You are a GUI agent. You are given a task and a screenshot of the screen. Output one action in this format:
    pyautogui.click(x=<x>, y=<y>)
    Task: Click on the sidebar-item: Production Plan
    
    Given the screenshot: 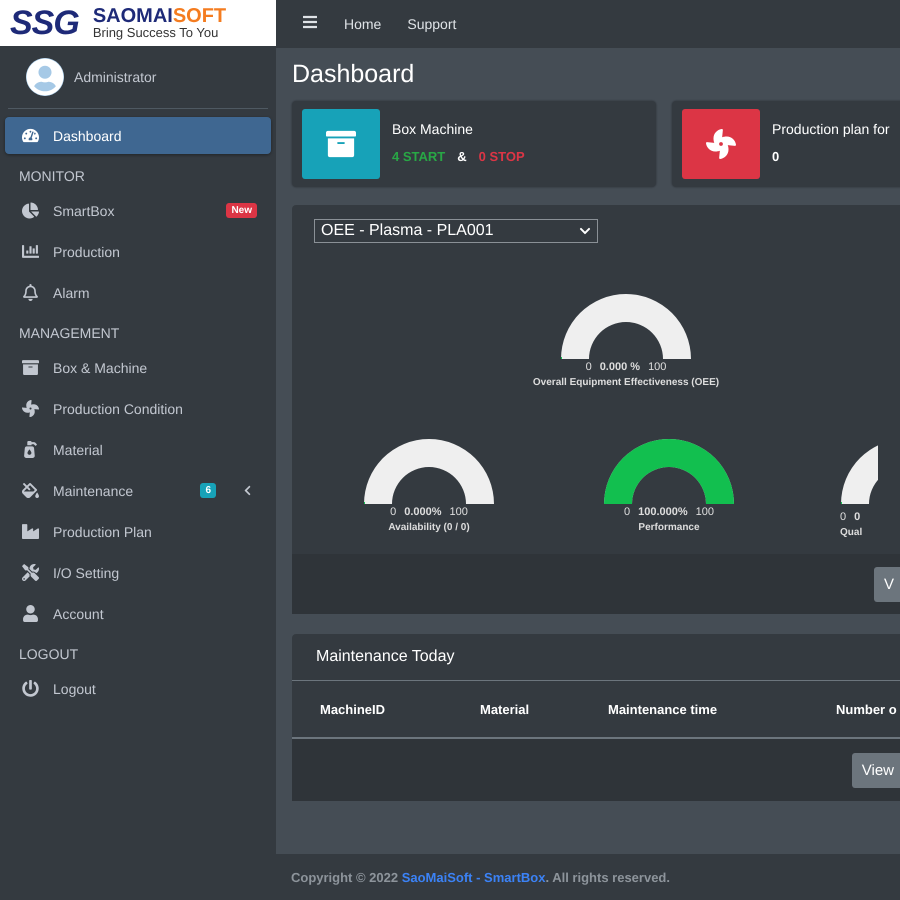 What is the action you would take?
    pyautogui.click(x=138, y=531)
    